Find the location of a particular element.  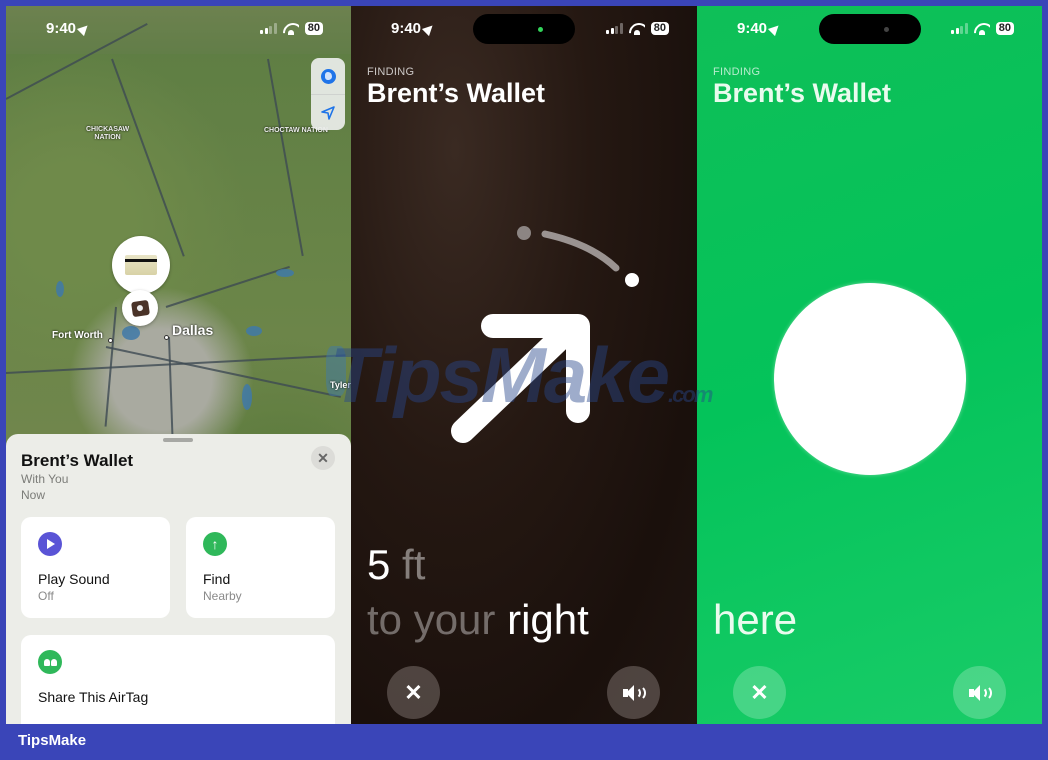

map-controls is located at coordinates (328, 94).